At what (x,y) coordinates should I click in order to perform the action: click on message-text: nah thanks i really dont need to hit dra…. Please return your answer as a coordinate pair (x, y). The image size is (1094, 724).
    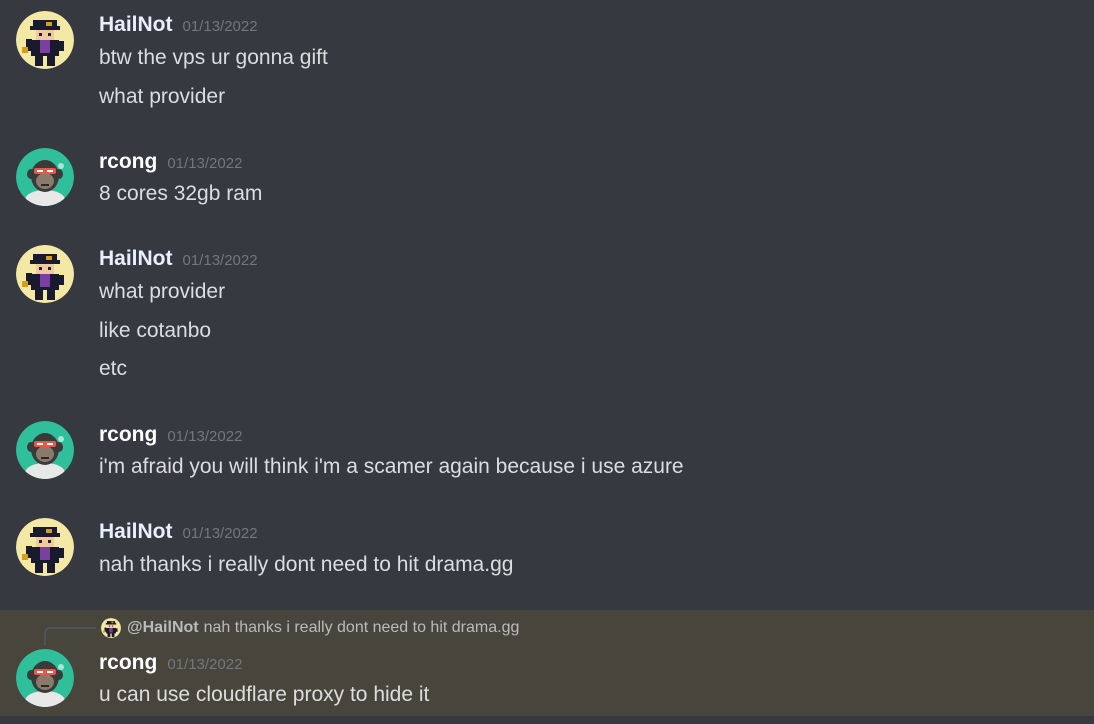
    Looking at the image, I should click on (306, 564).